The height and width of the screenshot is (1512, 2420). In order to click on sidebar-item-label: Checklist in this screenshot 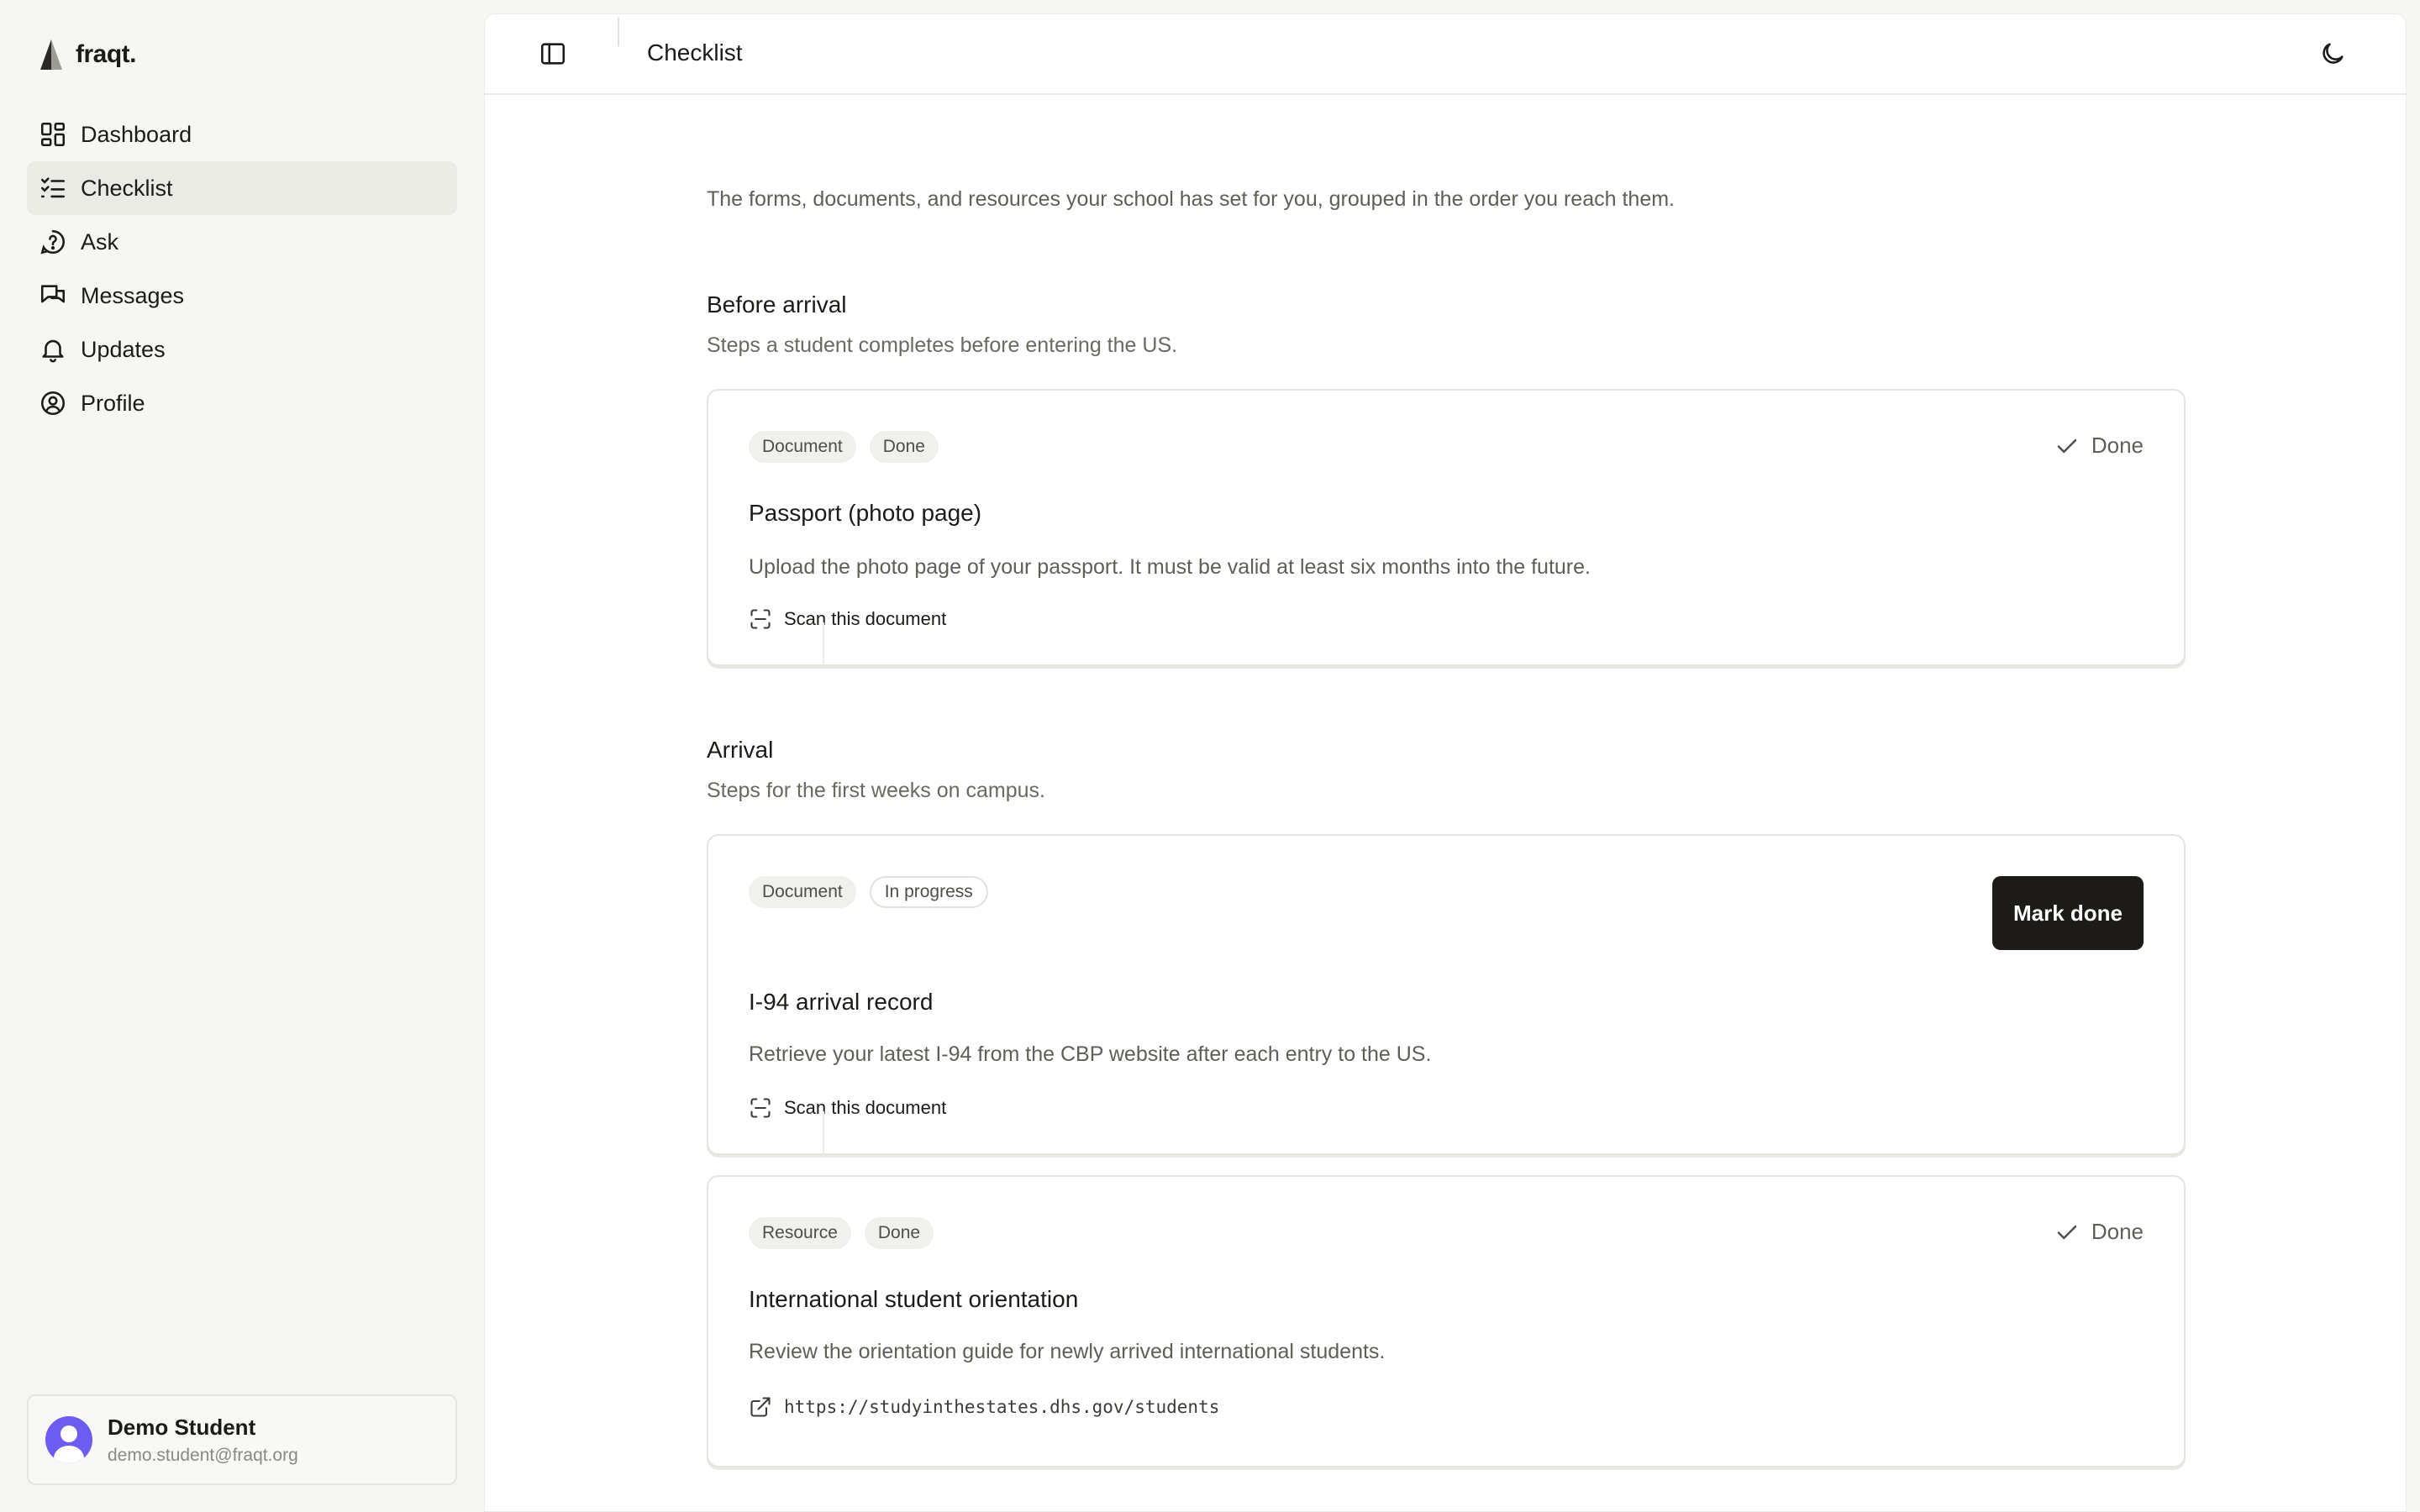, I will do `click(127, 188)`.